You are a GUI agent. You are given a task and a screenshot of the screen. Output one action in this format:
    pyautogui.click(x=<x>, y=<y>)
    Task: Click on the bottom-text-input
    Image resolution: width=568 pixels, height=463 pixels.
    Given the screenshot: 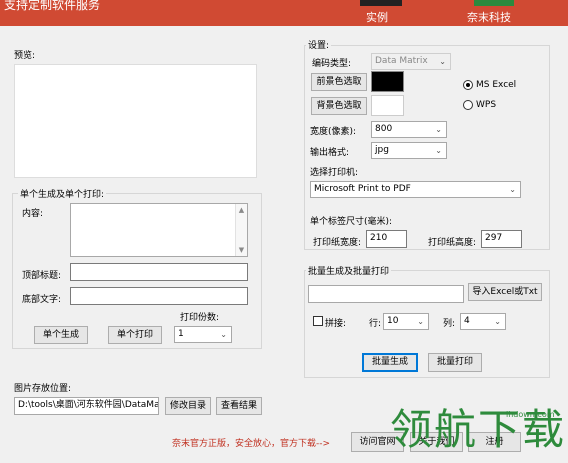 What is the action you would take?
    pyautogui.click(x=159, y=296)
    